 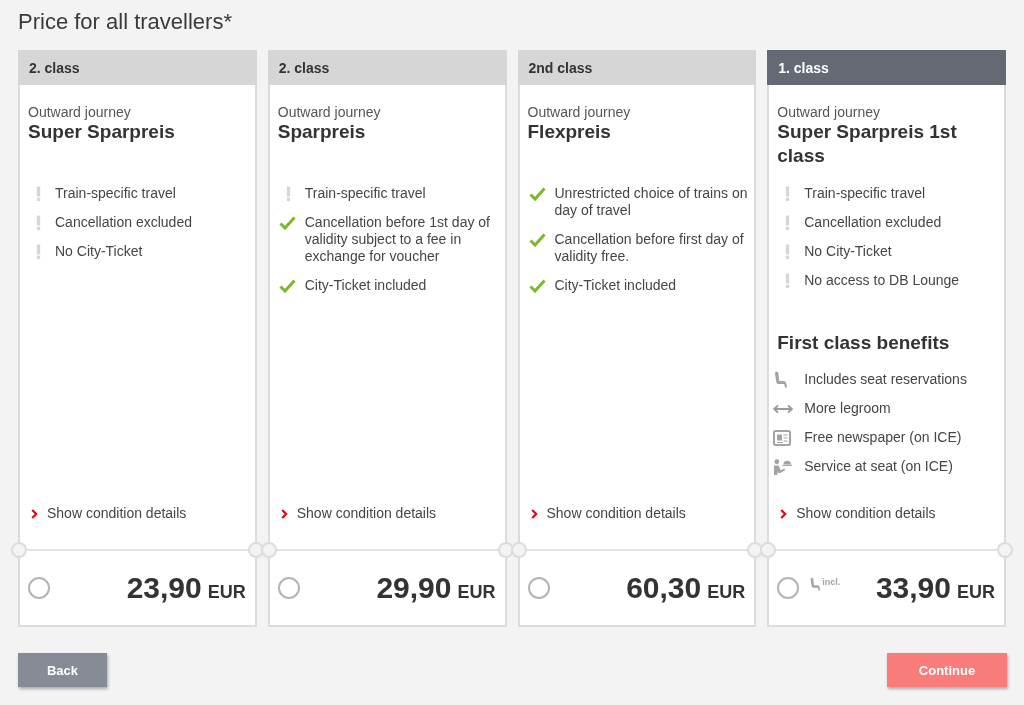 I want to click on price-amount: 23,90, so click(x=164, y=588).